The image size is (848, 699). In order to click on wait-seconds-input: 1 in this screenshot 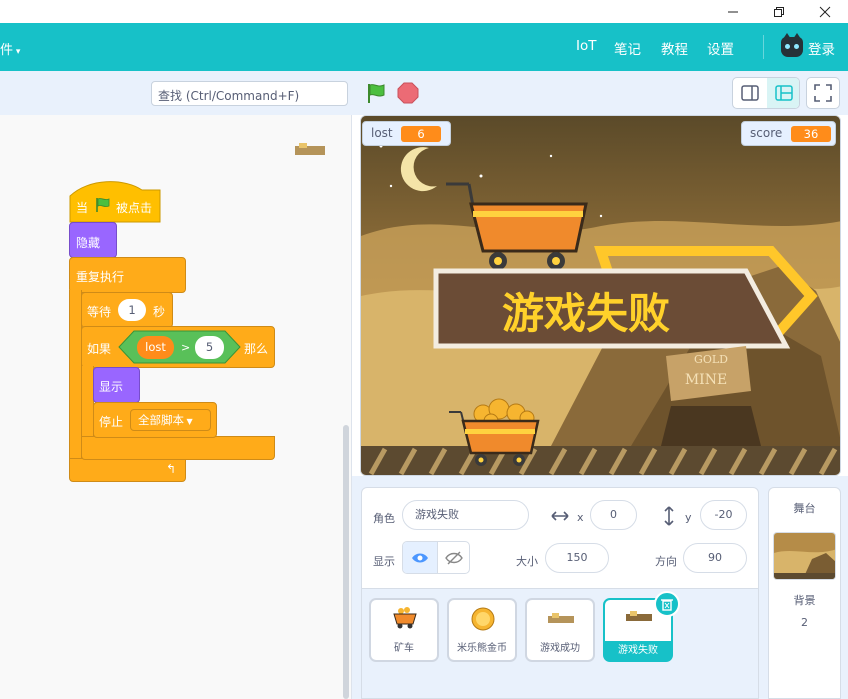, I will do `click(132, 310)`.